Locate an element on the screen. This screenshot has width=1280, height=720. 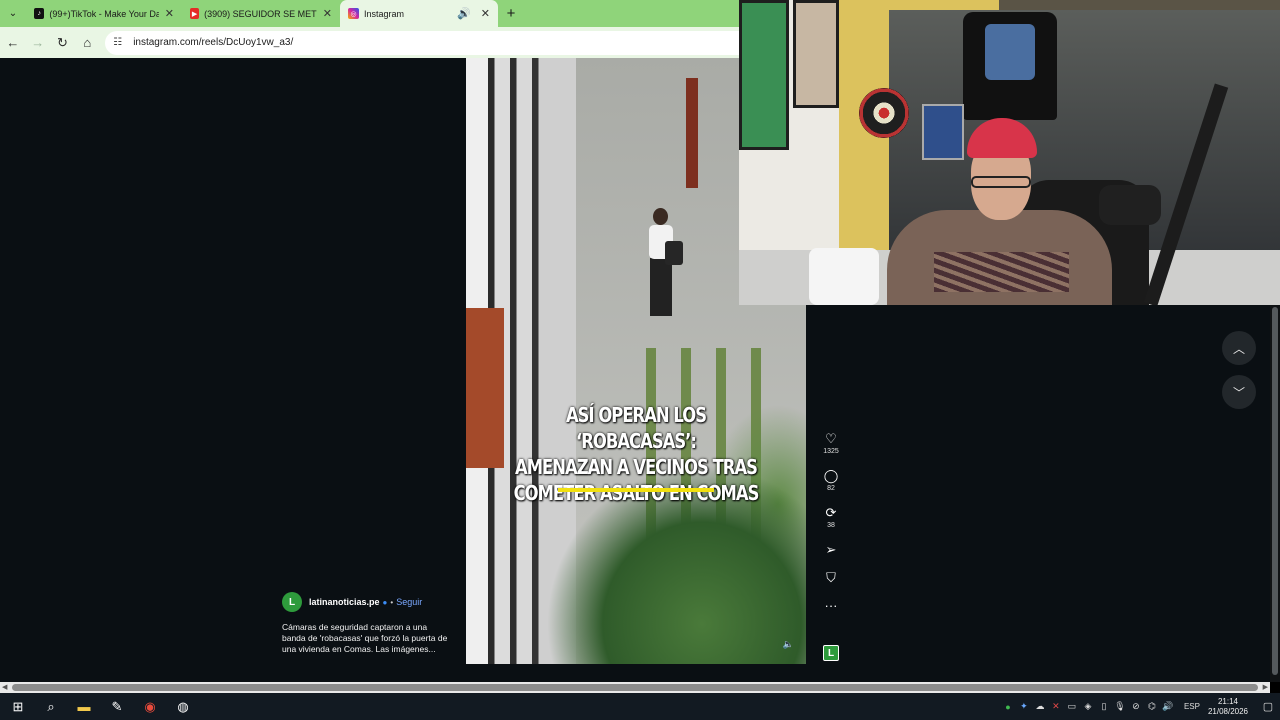
vertical-scrollbar is located at coordinates (1275, 493).